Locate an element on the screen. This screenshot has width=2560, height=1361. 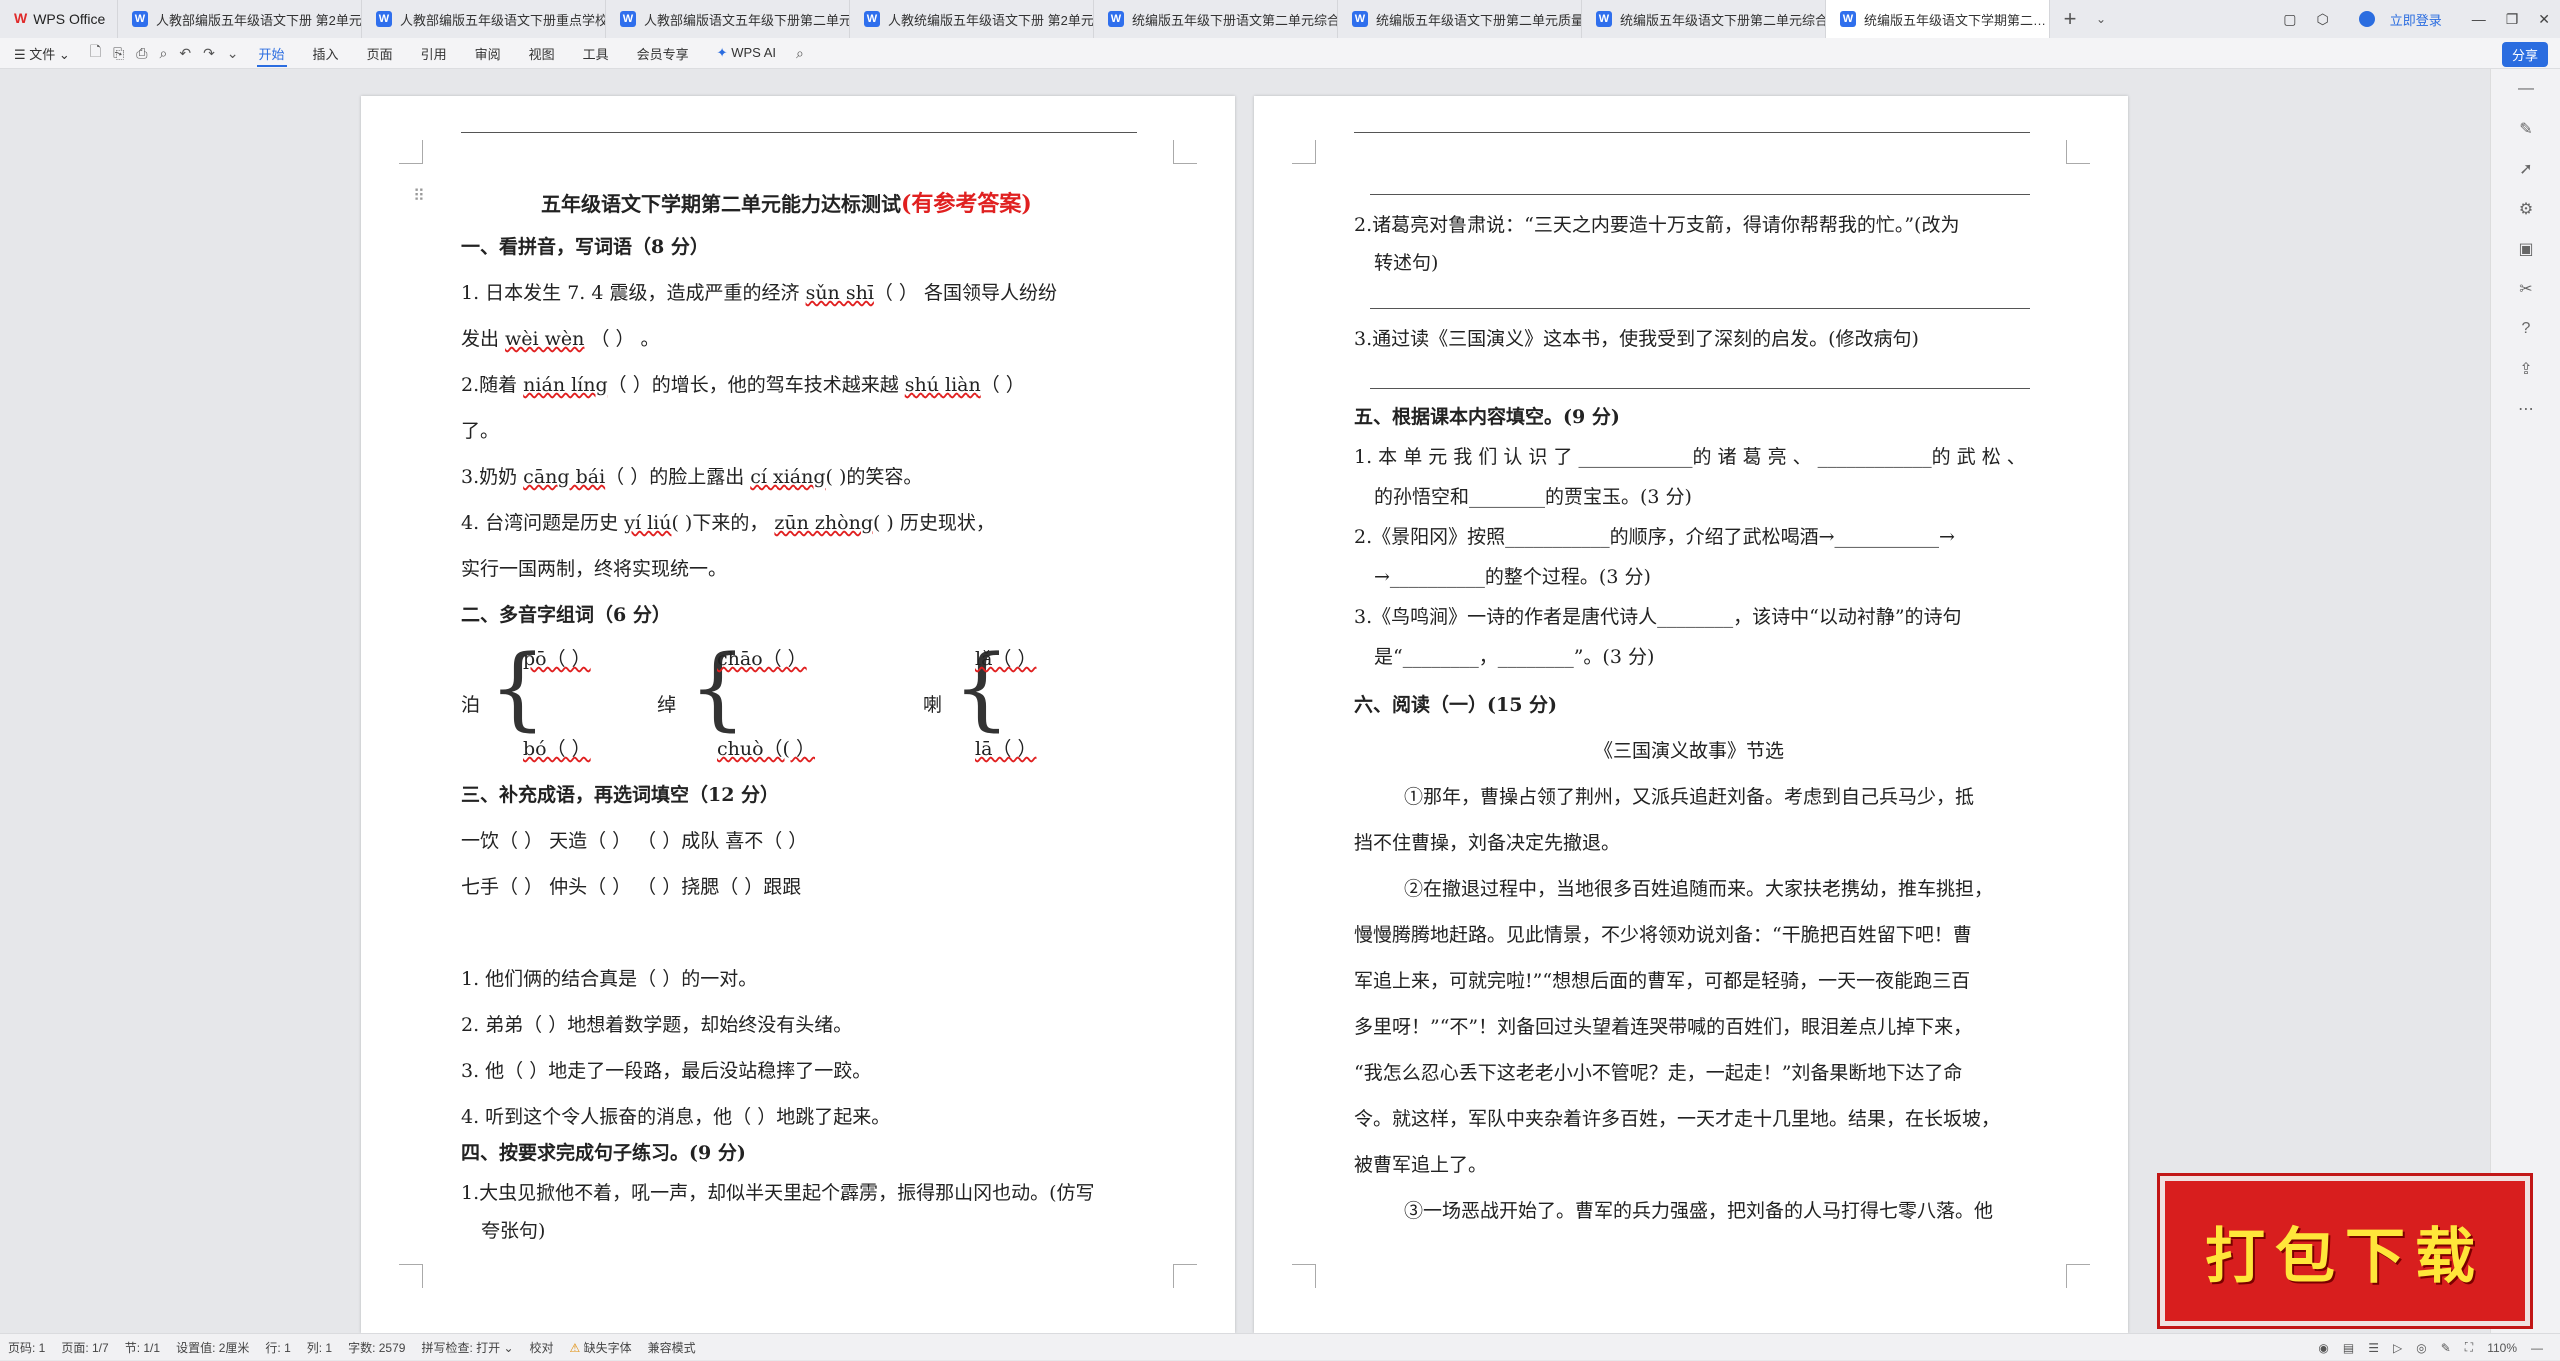
page-view-icon: ▤ is located at coordinates (2348, 1348).